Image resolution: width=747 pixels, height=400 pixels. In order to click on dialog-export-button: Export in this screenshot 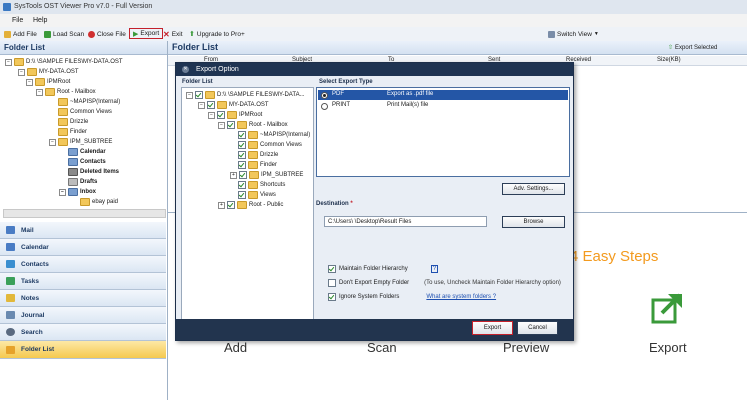, I will do `click(492, 328)`.